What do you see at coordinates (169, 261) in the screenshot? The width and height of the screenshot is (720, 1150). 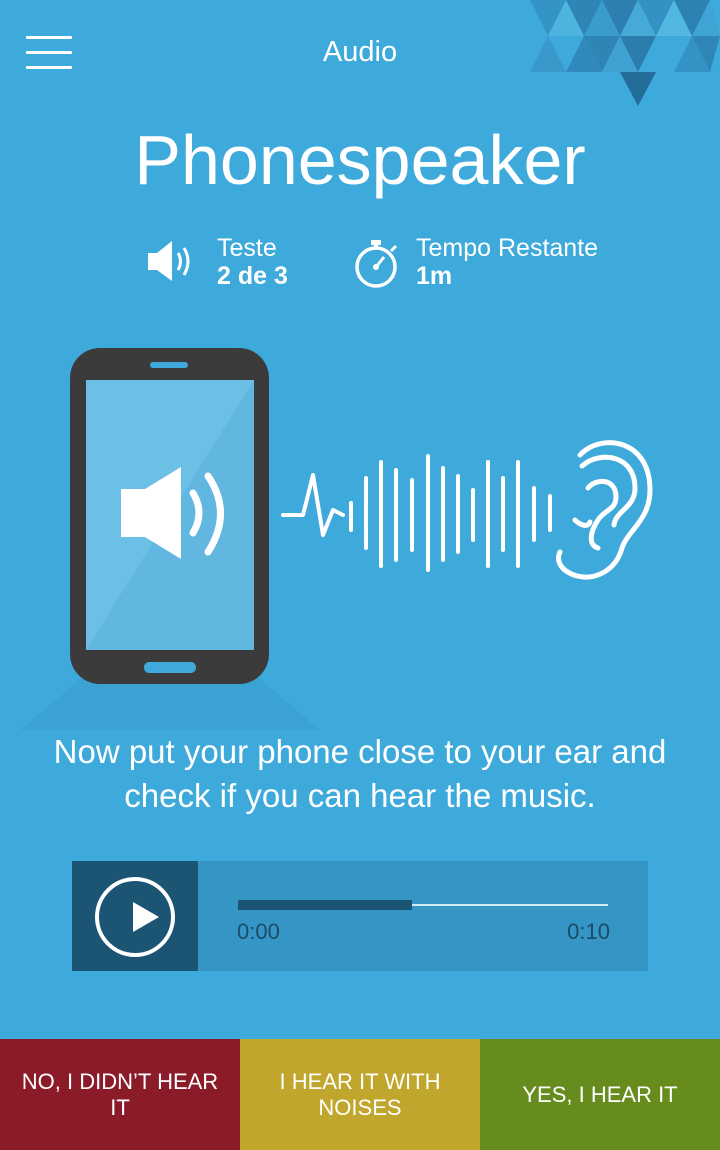 I see `speaker-icon` at bounding box center [169, 261].